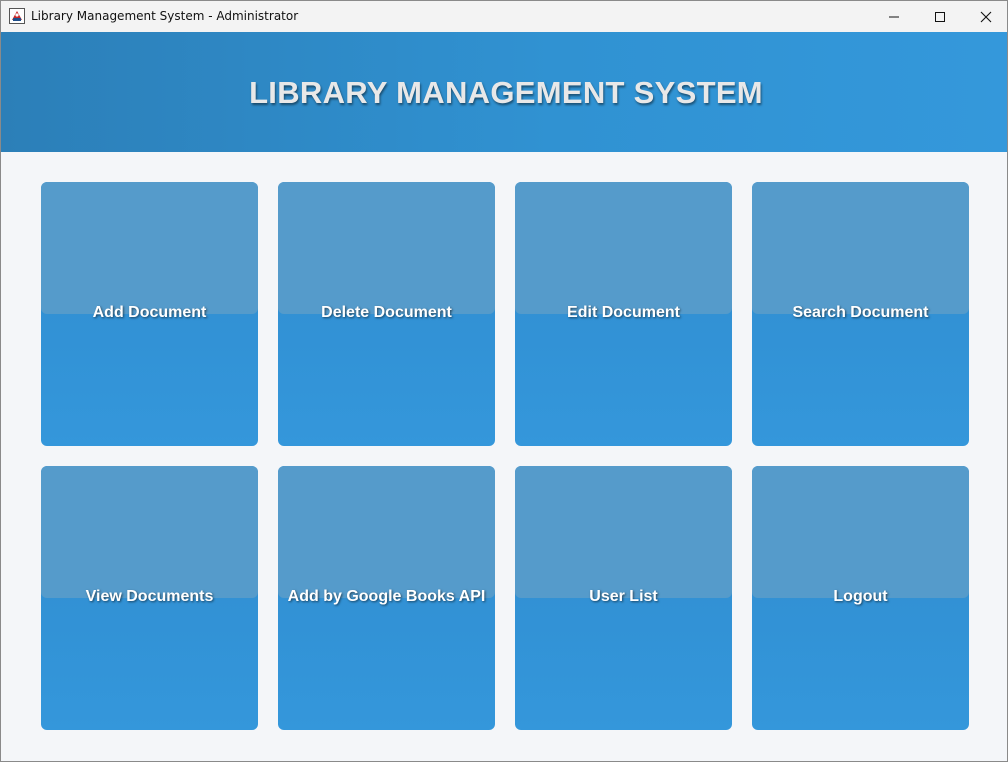  Describe the element at coordinates (17, 16) in the screenshot. I see `java-cup-icon` at that location.